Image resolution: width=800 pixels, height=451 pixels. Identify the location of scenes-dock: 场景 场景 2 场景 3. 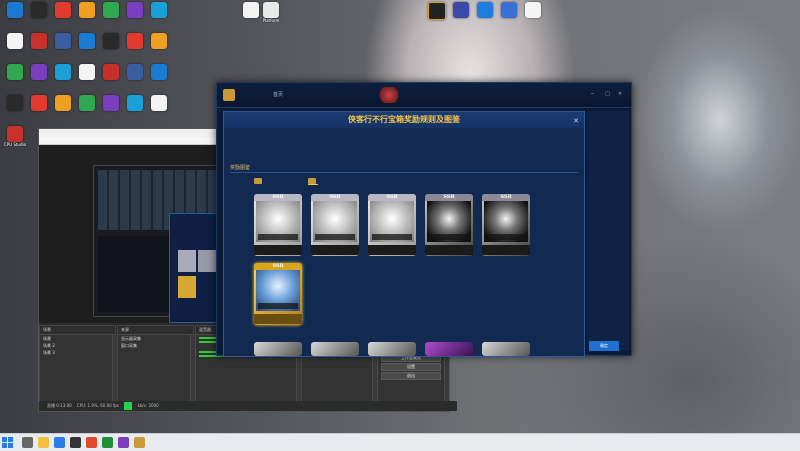
(76, 370).